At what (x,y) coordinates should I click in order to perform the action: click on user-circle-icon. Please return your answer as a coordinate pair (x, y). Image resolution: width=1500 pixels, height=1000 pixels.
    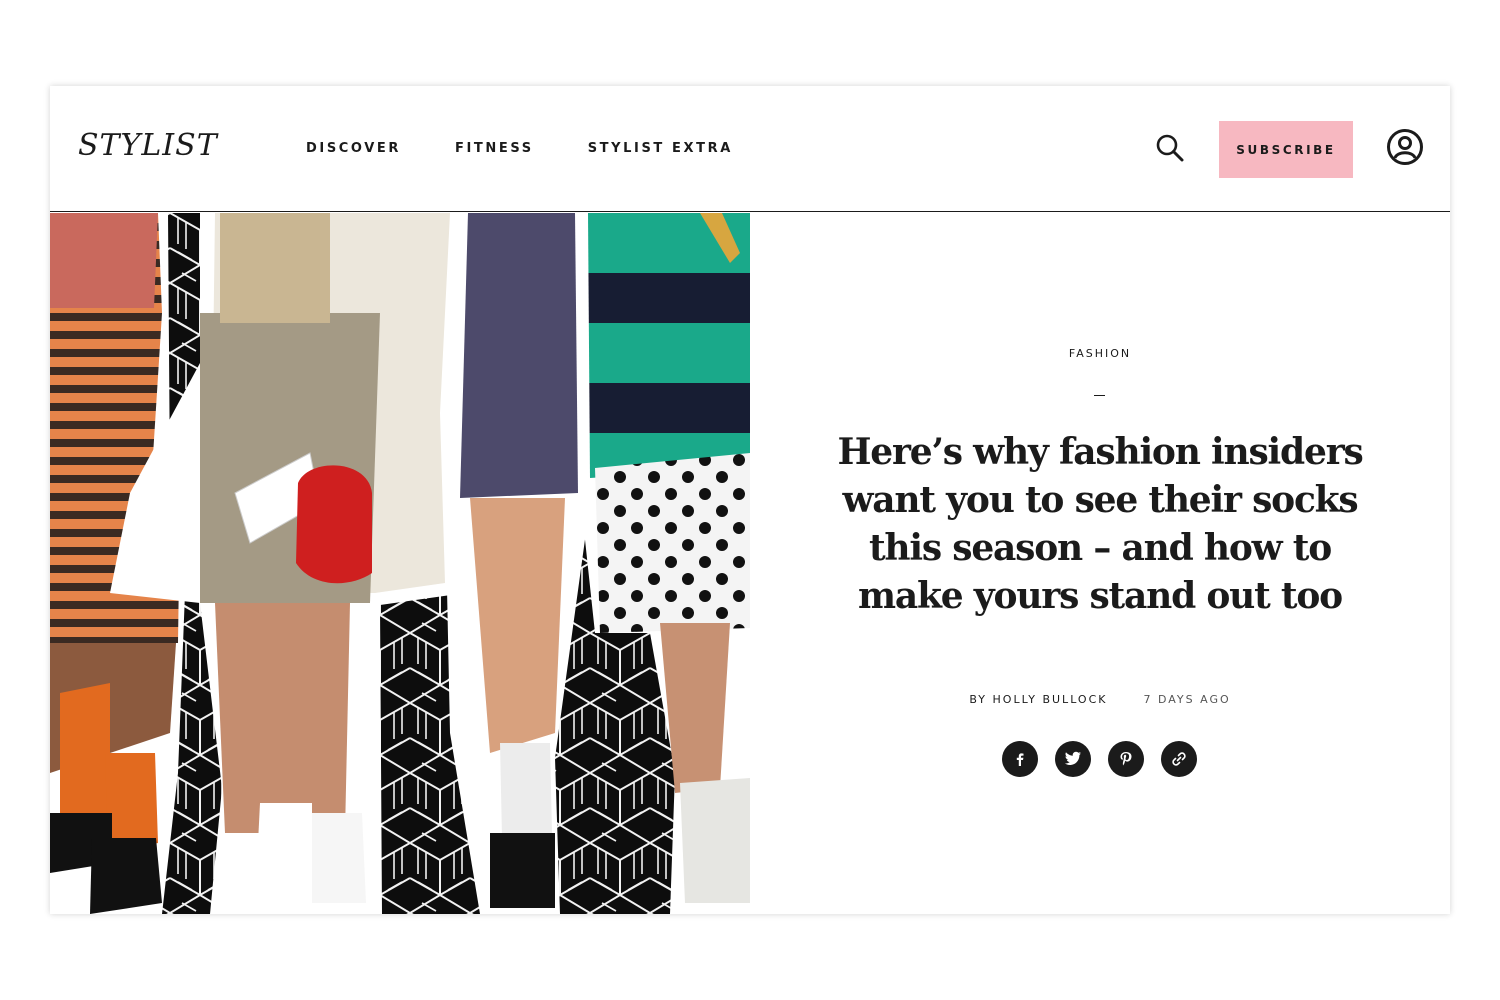
    Looking at the image, I should click on (1405, 147).